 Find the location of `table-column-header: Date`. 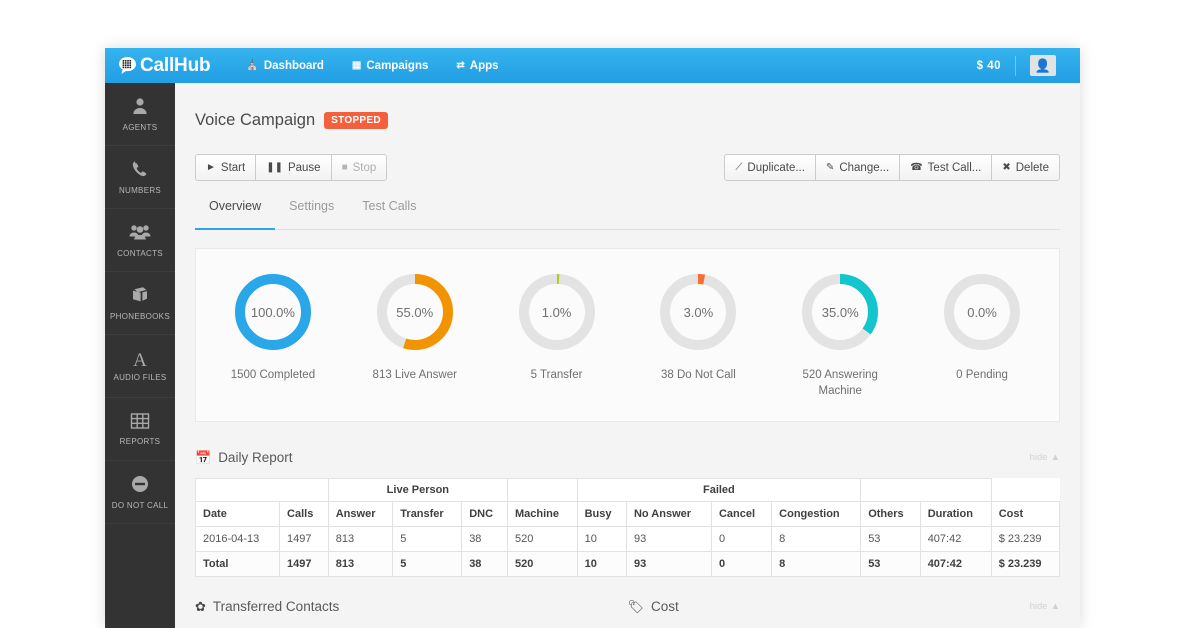

table-column-header: Date is located at coordinates (237, 514).